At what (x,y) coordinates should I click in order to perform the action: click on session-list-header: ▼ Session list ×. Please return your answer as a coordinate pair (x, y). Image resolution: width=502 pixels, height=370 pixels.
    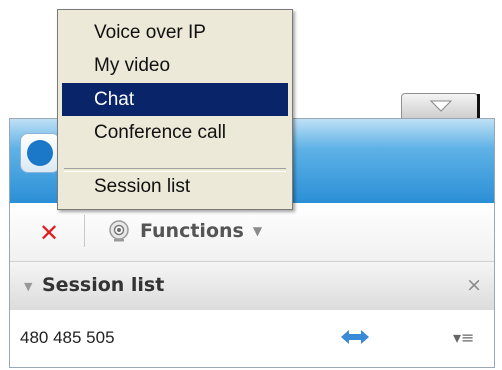
    Looking at the image, I should click on (252, 286).